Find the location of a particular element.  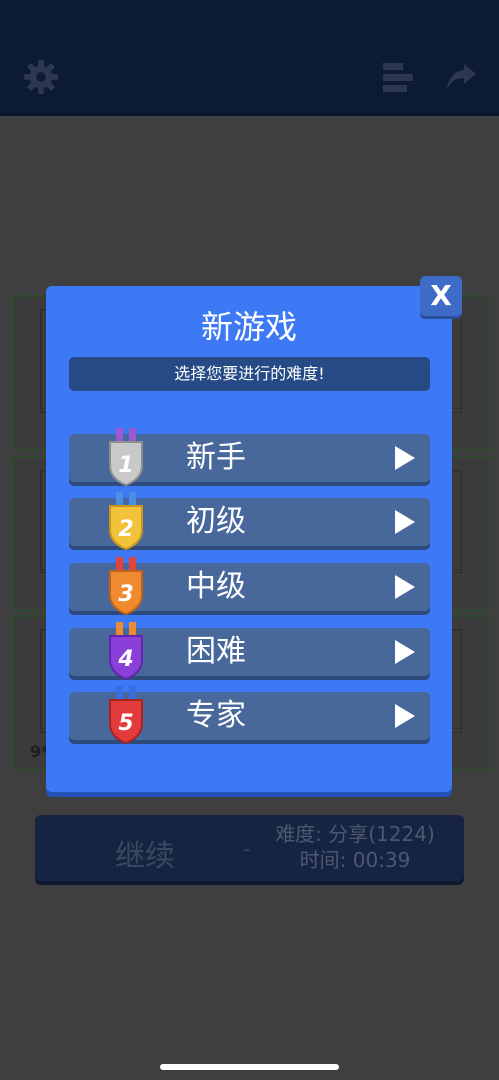

svg-text: 3 is located at coordinates (125, 594).